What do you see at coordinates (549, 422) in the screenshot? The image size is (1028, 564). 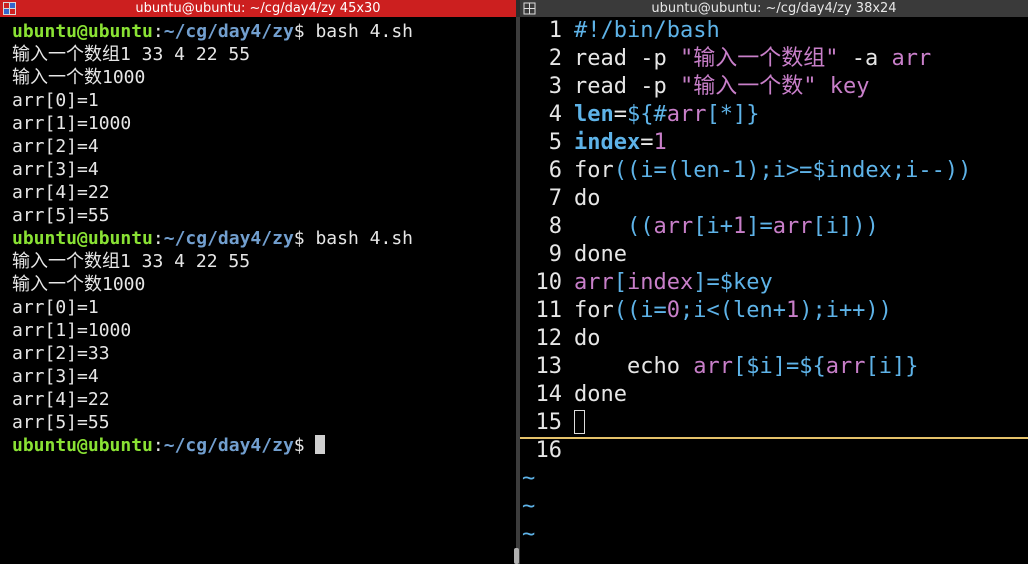 I see `line-number: 15` at bounding box center [549, 422].